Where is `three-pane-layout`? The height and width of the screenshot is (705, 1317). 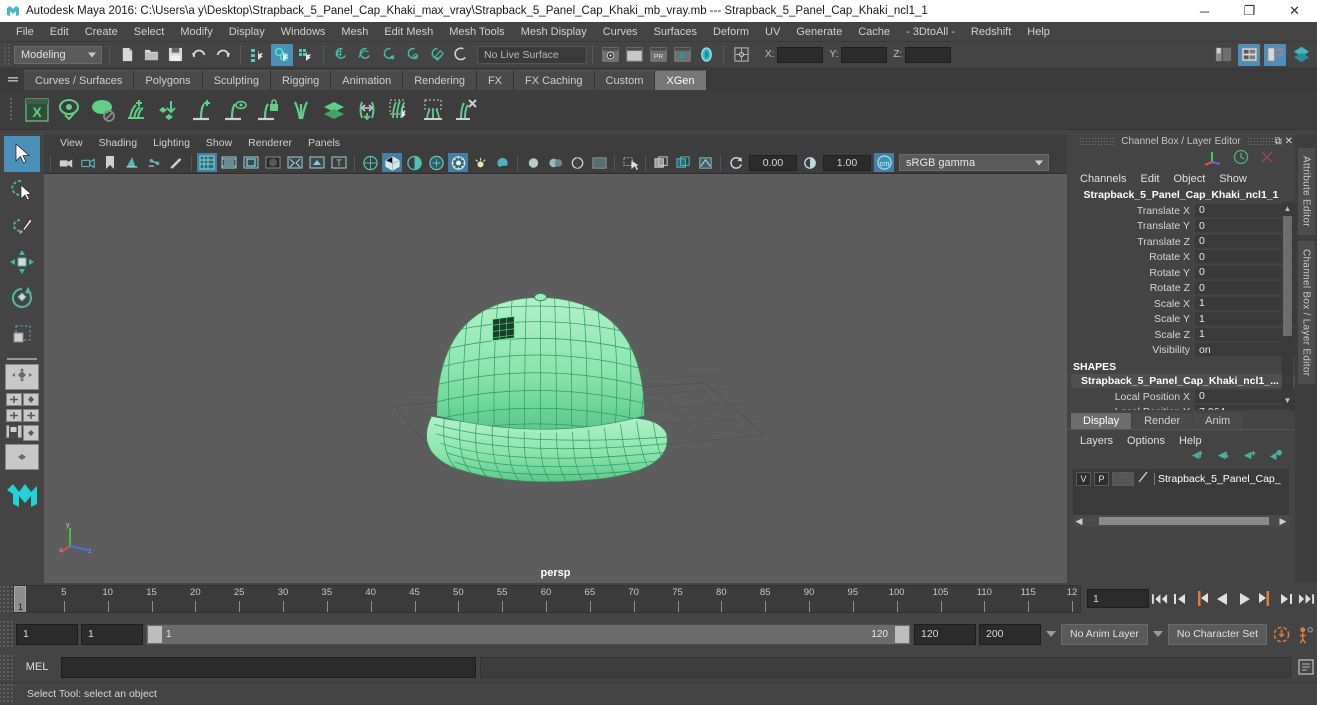 three-pane-layout is located at coordinates (13, 415).